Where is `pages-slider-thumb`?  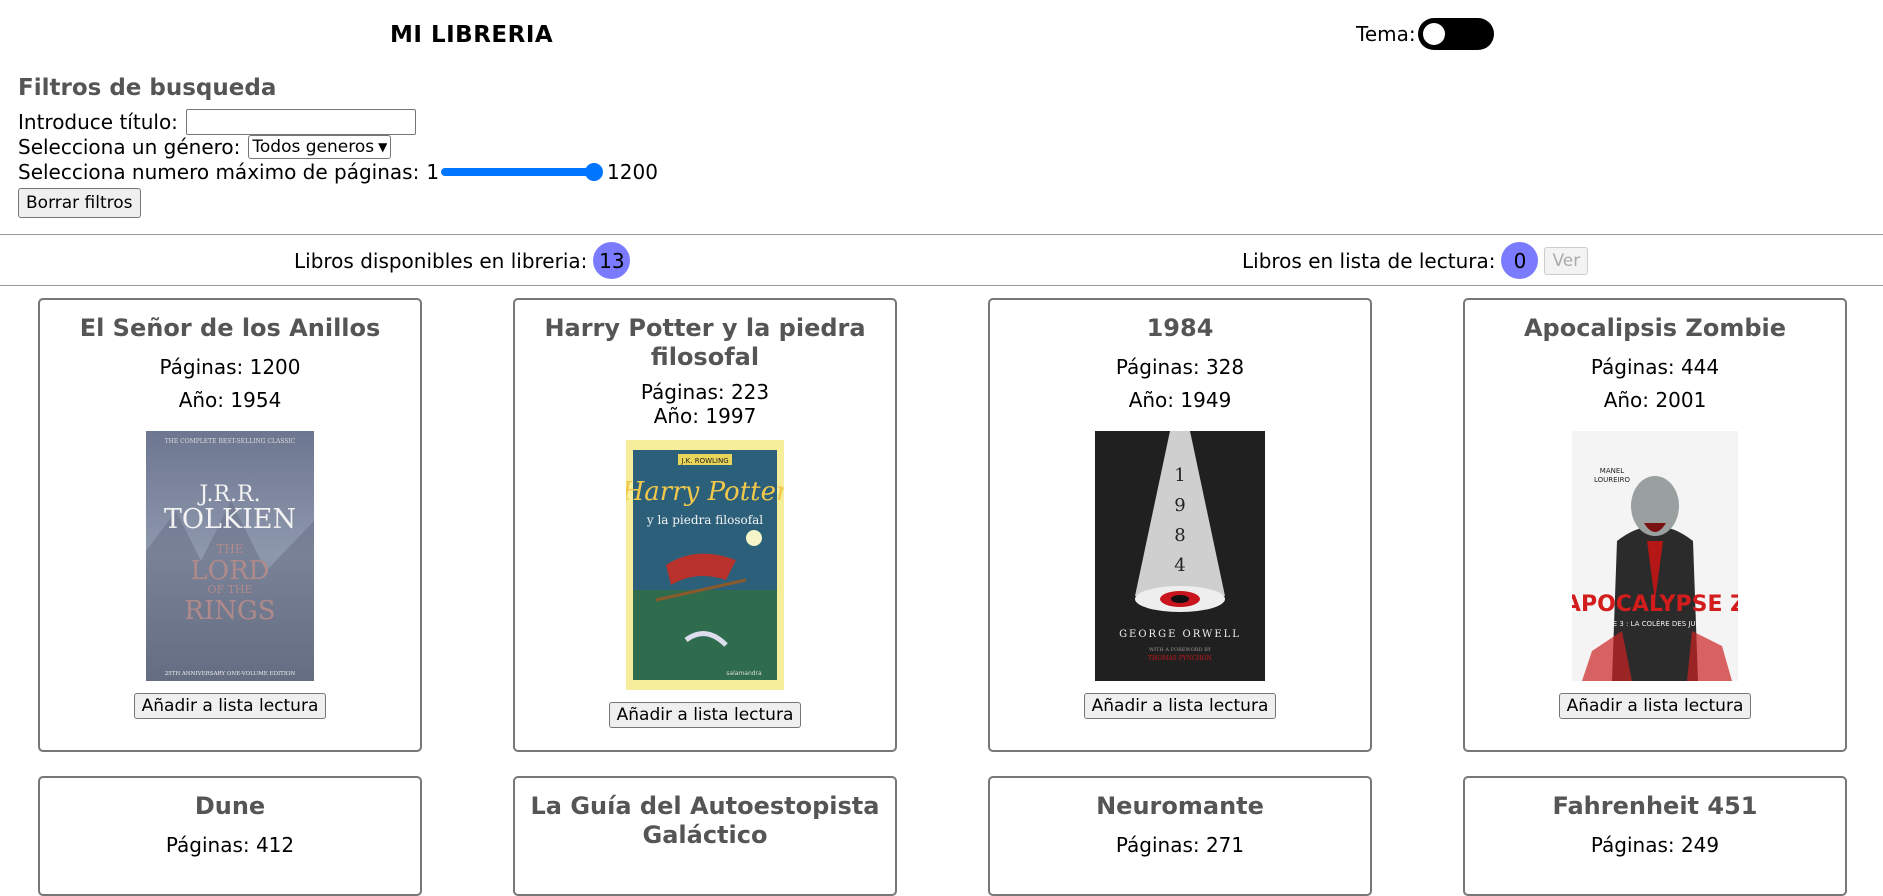
pages-slider-thumb is located at coordinates (594, 171).